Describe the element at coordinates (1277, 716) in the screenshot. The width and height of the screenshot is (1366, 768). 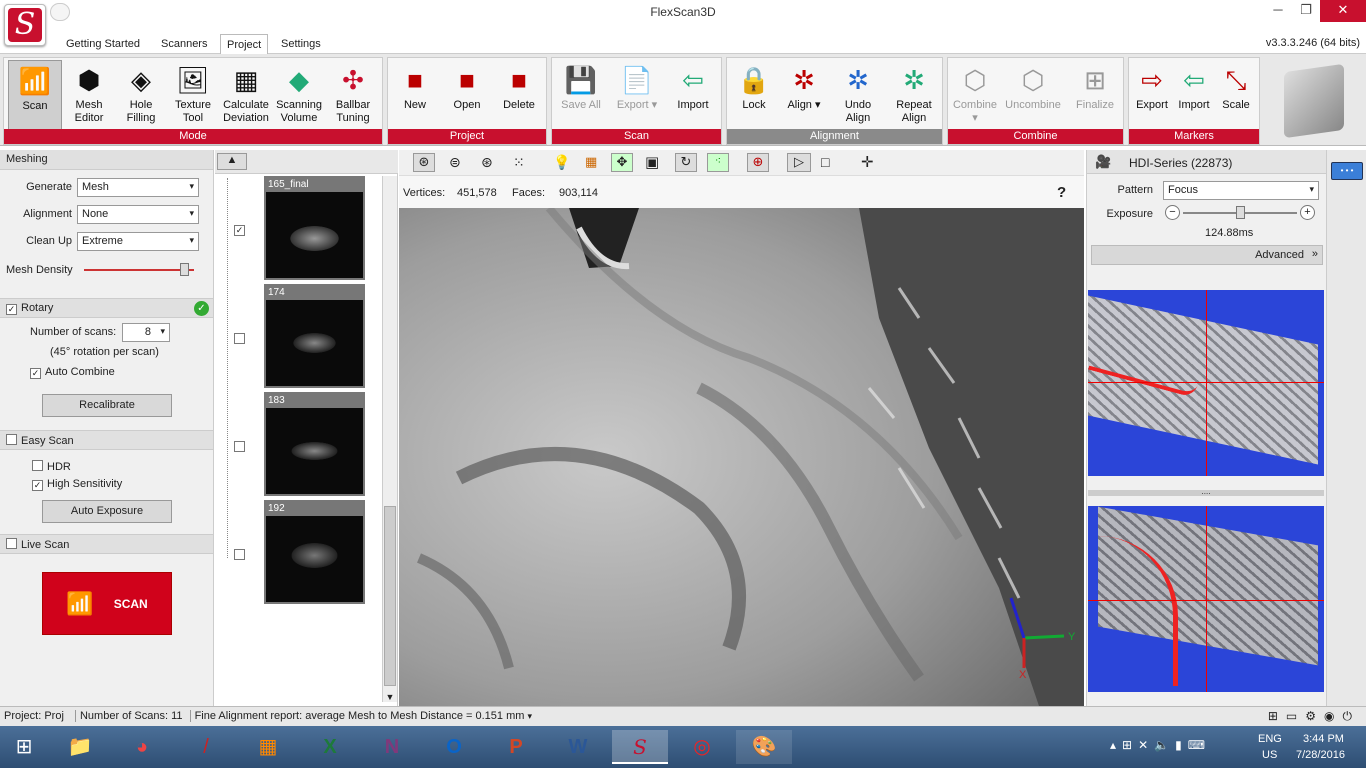
I see `screenshot-icon: ⊞` at that location.